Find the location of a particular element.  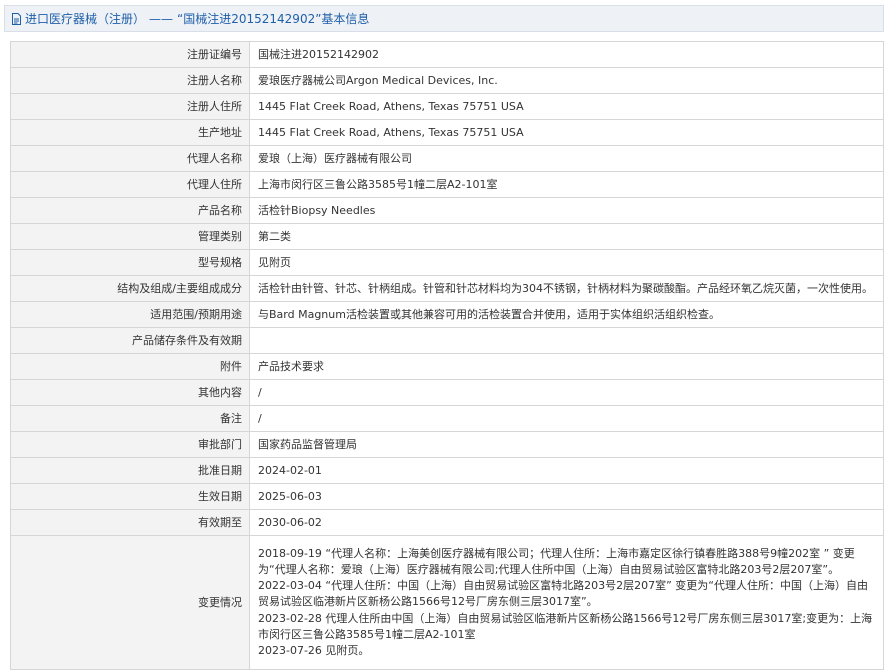

table-row: 型号规格 见附页 is located at coordinates (447, 262).